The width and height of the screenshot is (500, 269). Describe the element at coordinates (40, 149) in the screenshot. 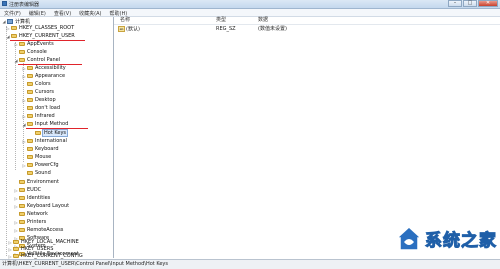

I see `tree-item-keyboard: Keyboard` at that location.